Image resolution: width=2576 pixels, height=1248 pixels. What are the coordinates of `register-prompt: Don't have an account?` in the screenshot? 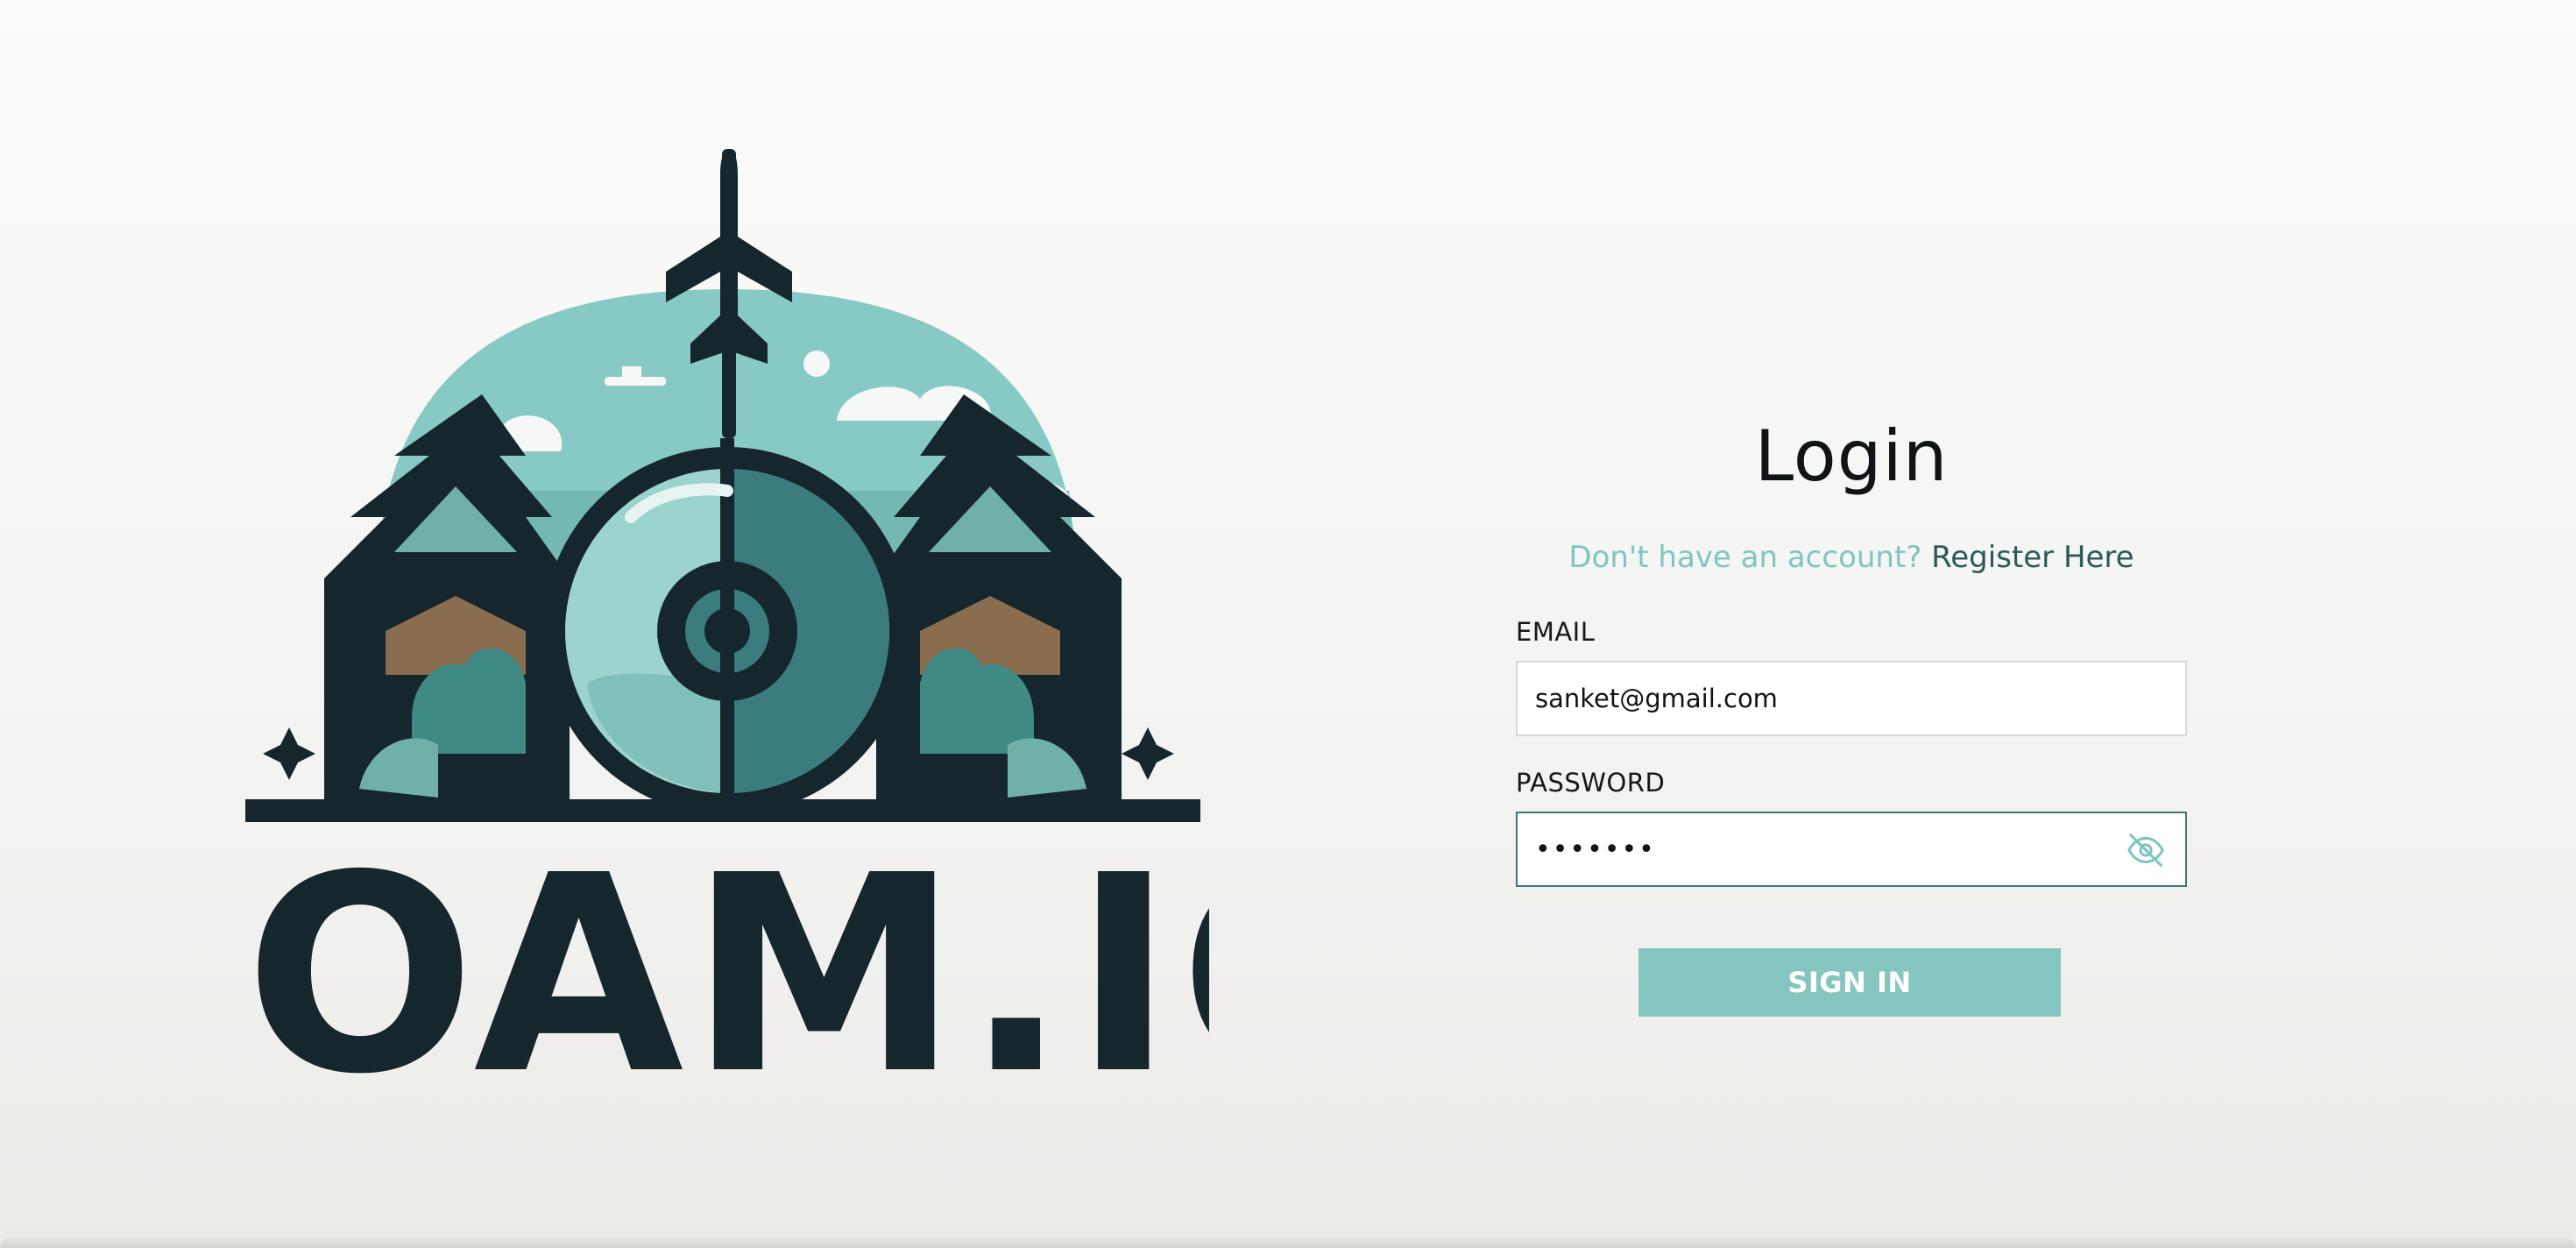 It's located at (1745, 557).